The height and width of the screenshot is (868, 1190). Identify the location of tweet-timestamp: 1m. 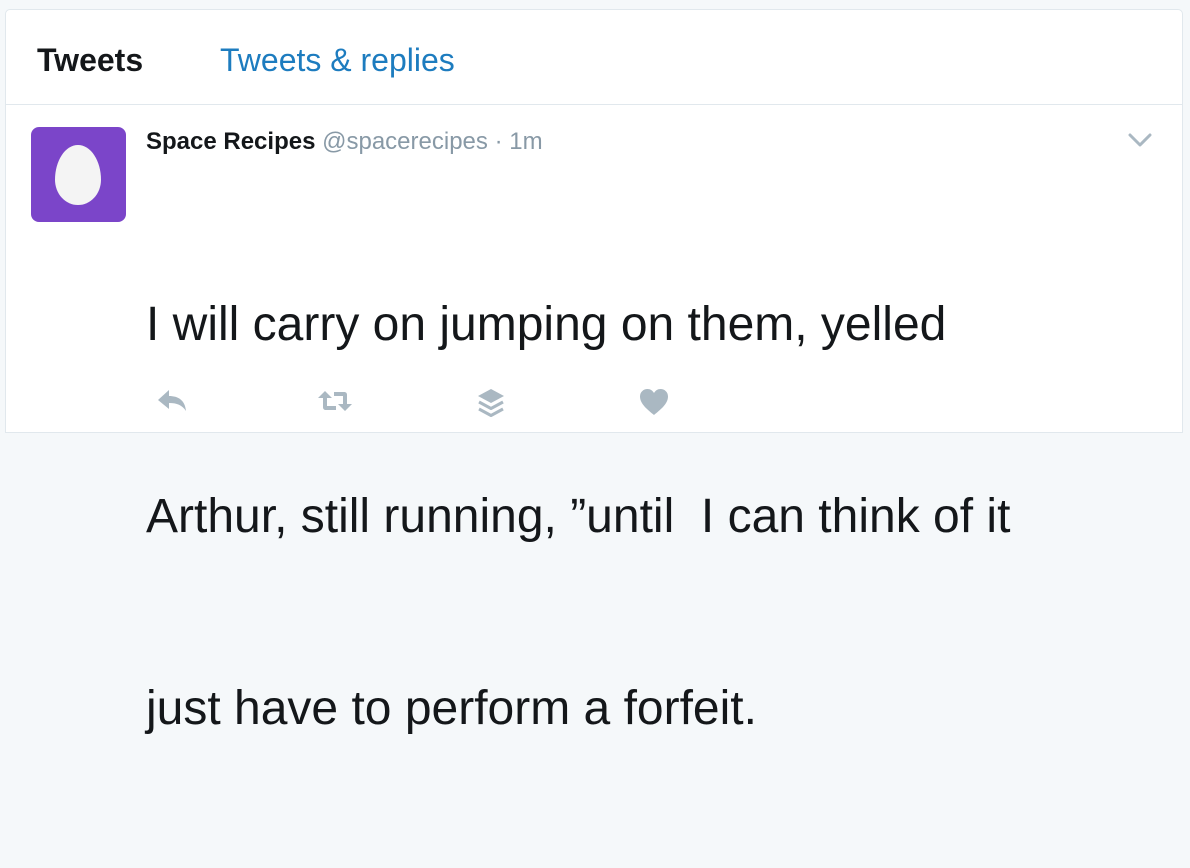
(525, 141).